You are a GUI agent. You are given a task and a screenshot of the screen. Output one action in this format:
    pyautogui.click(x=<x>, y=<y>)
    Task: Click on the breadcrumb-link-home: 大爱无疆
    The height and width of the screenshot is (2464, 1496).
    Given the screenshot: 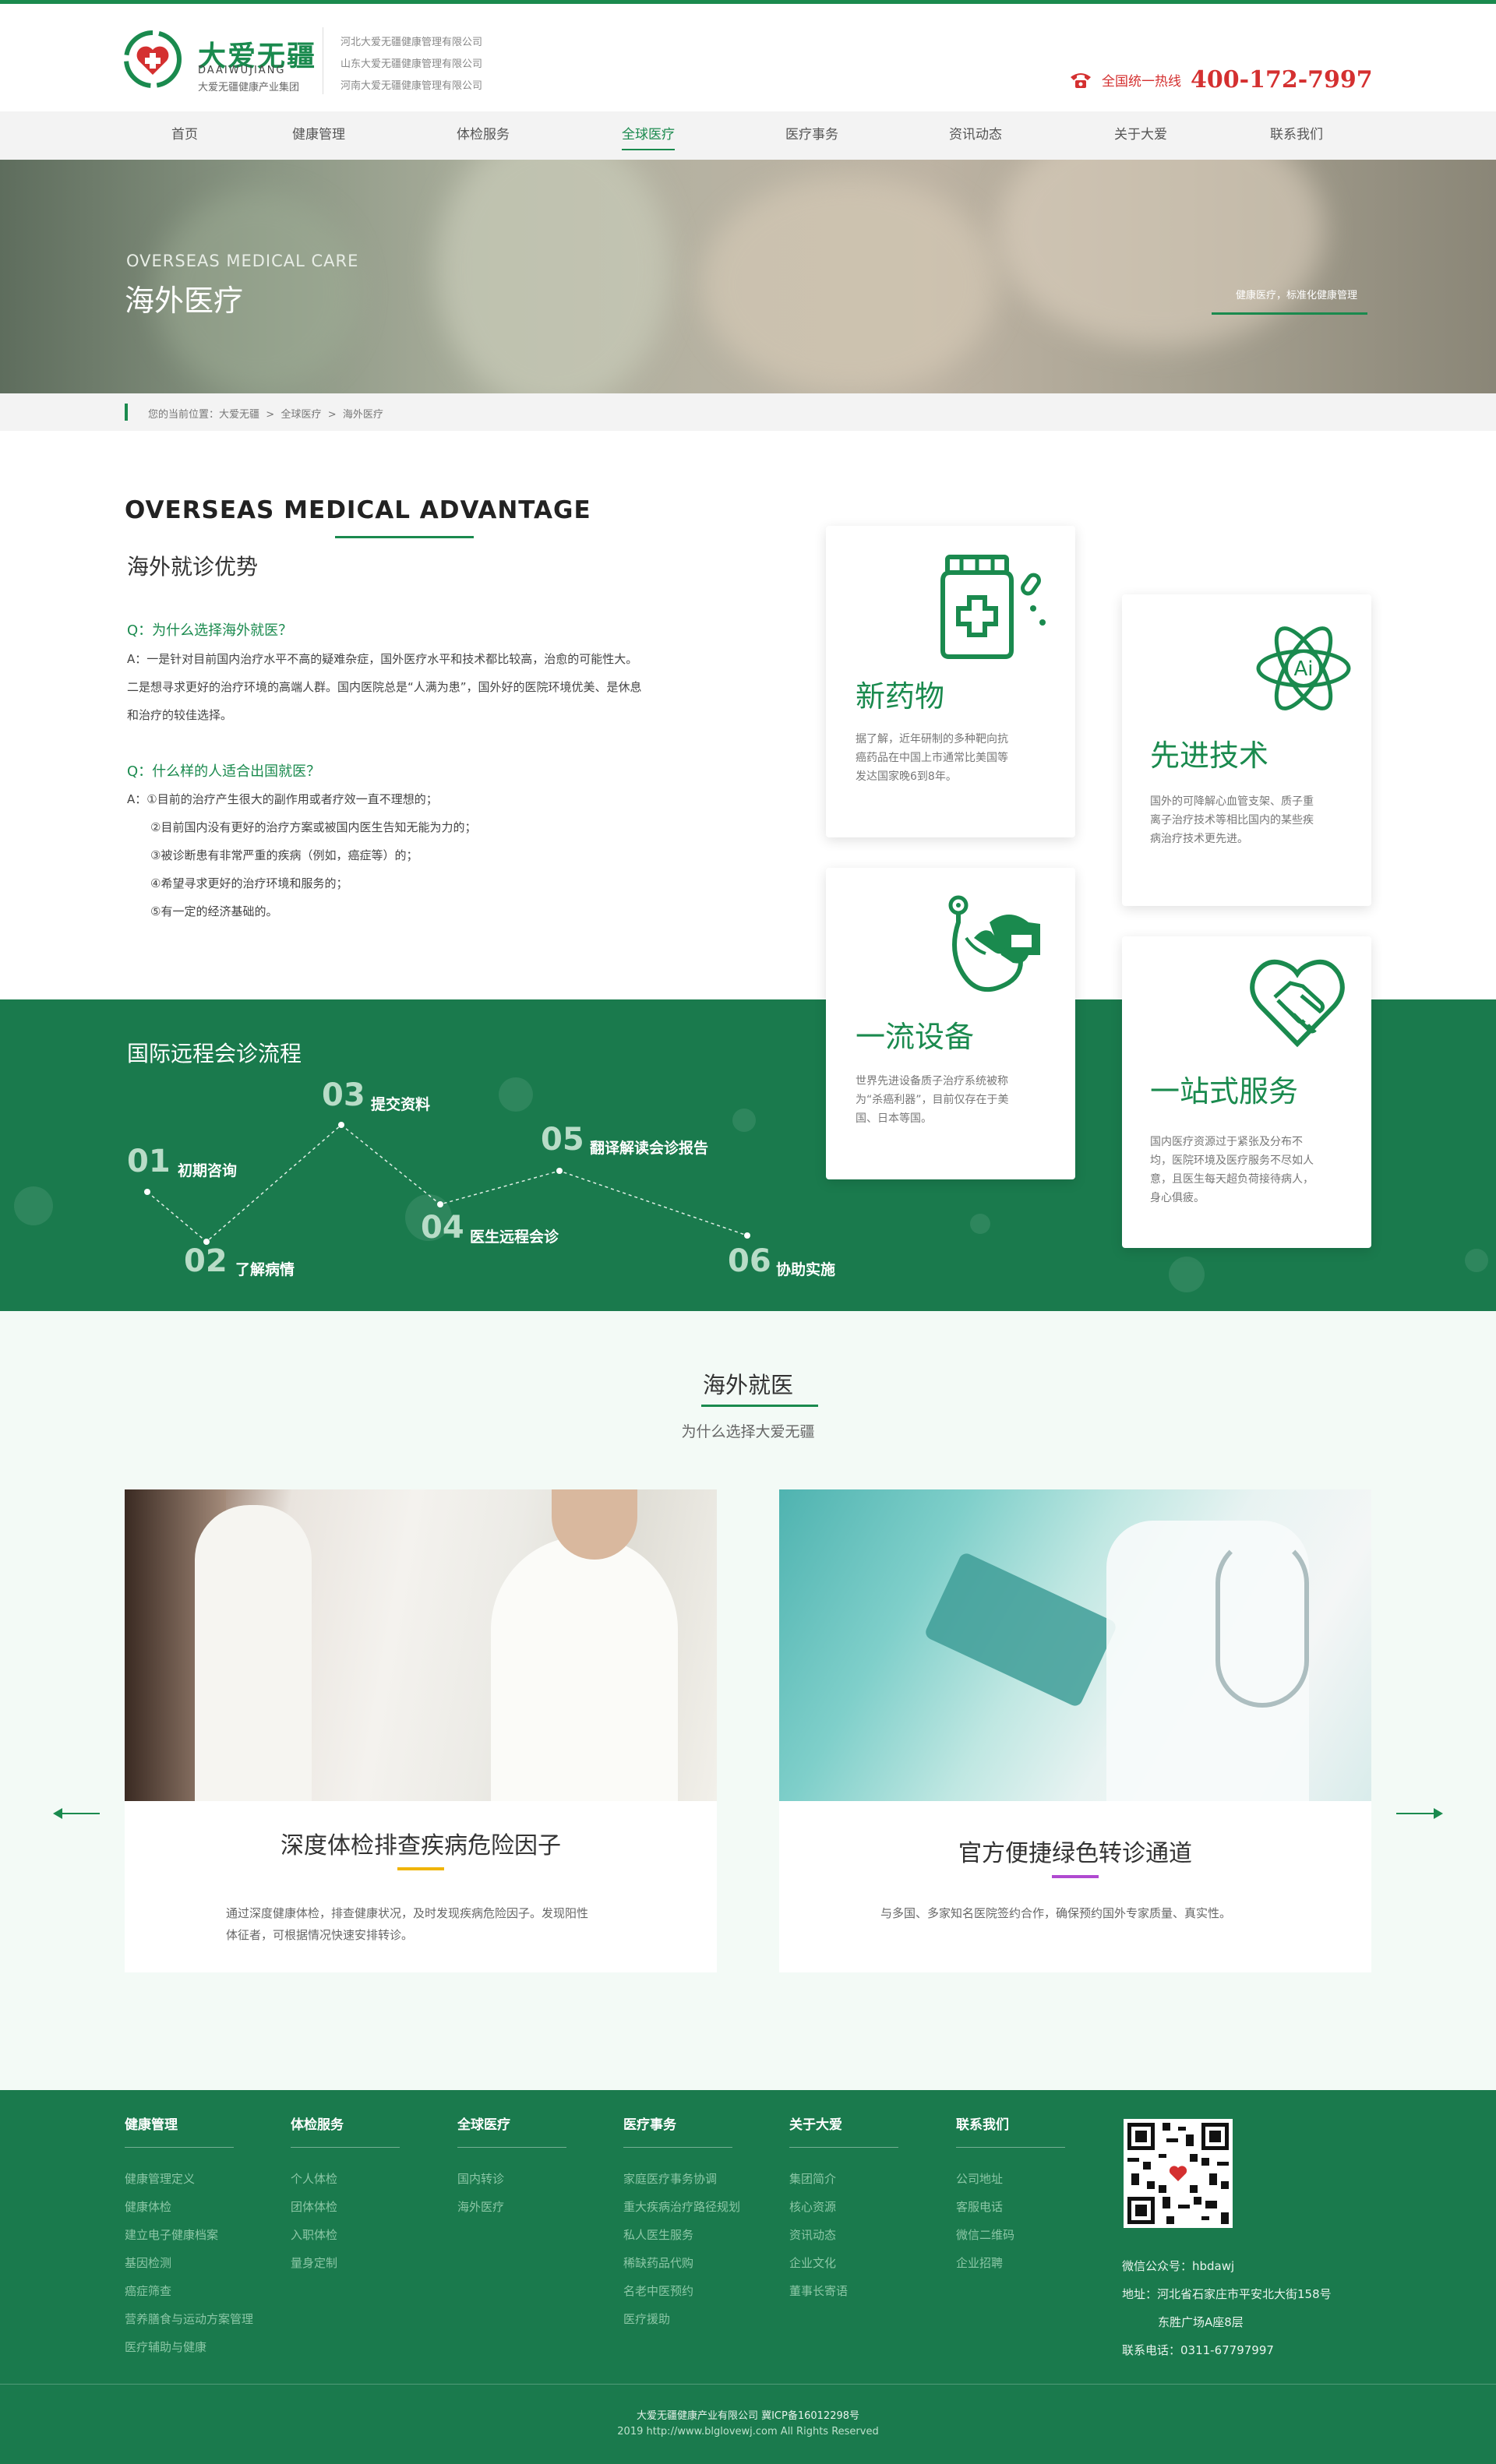 What is the action you would take?
    pyautogui.click(x=239, y=415)
    